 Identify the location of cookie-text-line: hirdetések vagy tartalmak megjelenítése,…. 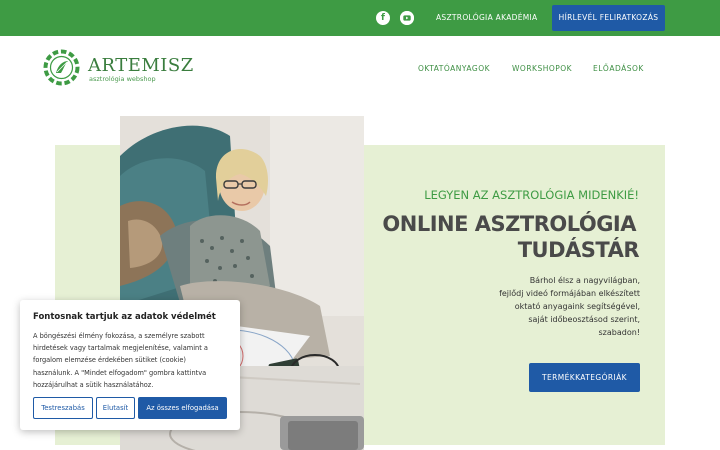
(120, 348).